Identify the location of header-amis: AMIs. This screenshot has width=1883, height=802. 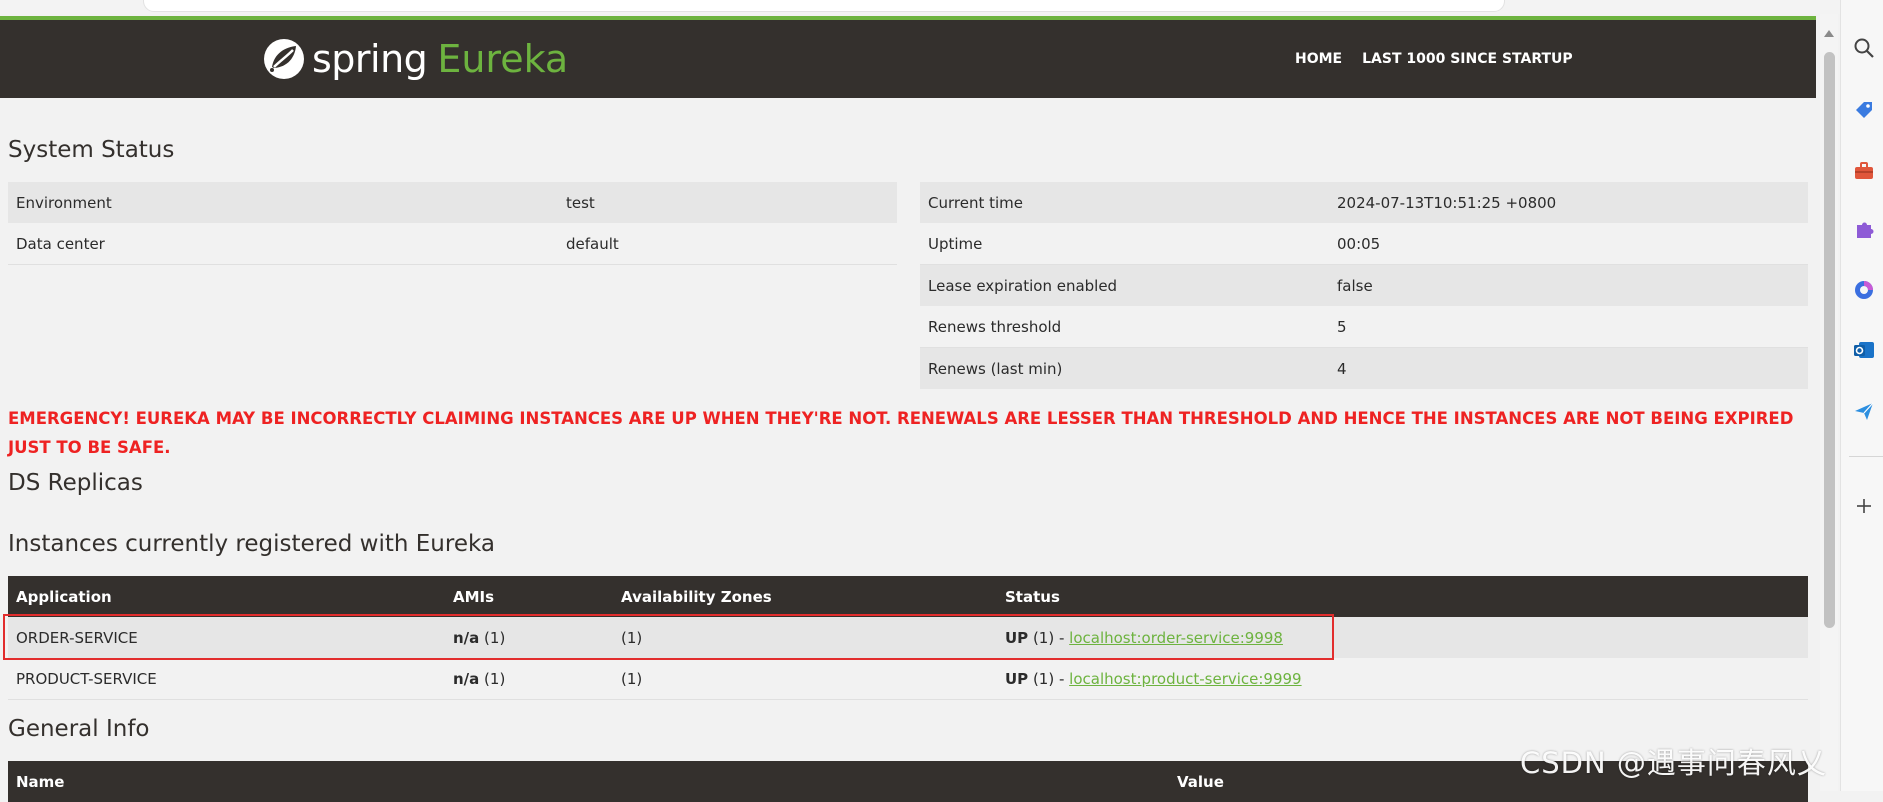
(529, 596).